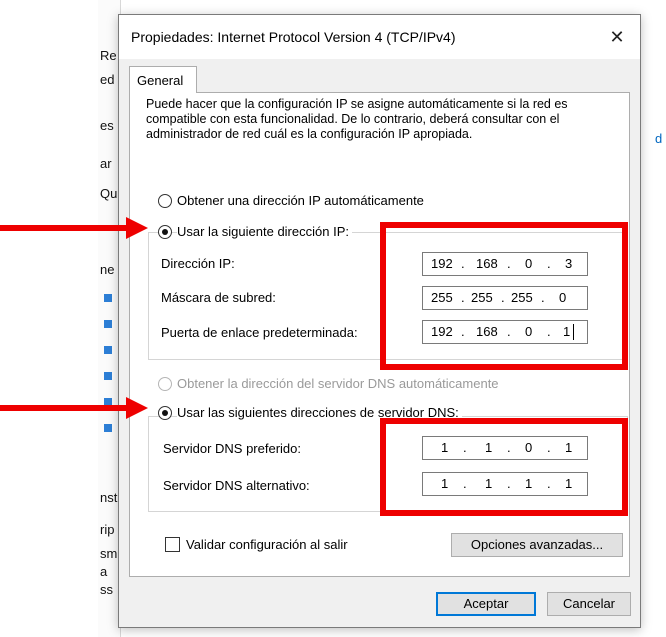 This screenshot has width=666, height=637. I want to click on ip-address-label: Dirección IP:, so click(198, 263).